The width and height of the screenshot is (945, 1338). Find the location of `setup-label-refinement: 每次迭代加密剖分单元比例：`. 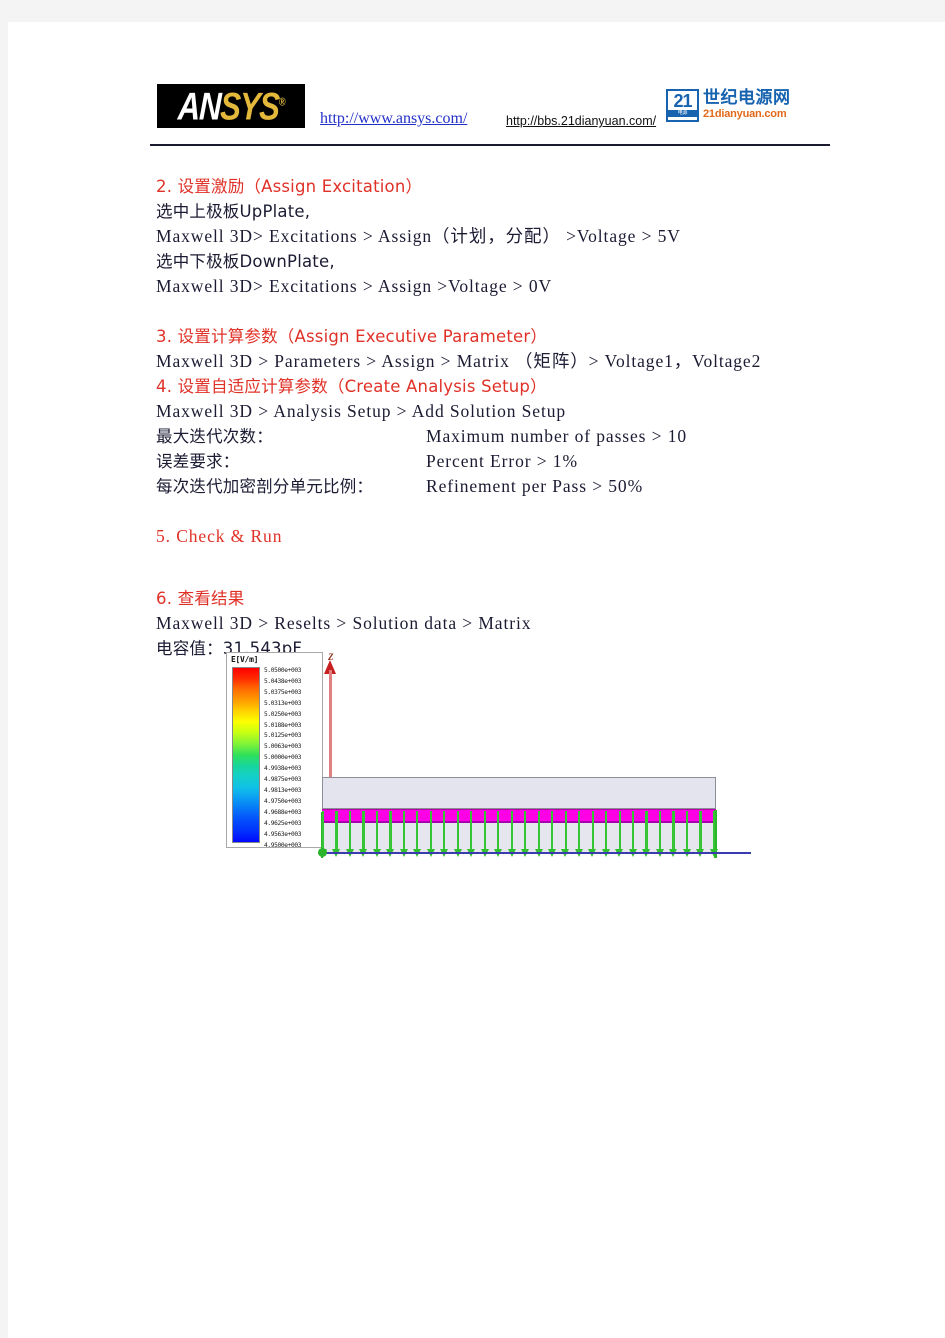

setup-label-refinement: 每次迭代加密剖分单元比例： is located at coordinates (265, 486).